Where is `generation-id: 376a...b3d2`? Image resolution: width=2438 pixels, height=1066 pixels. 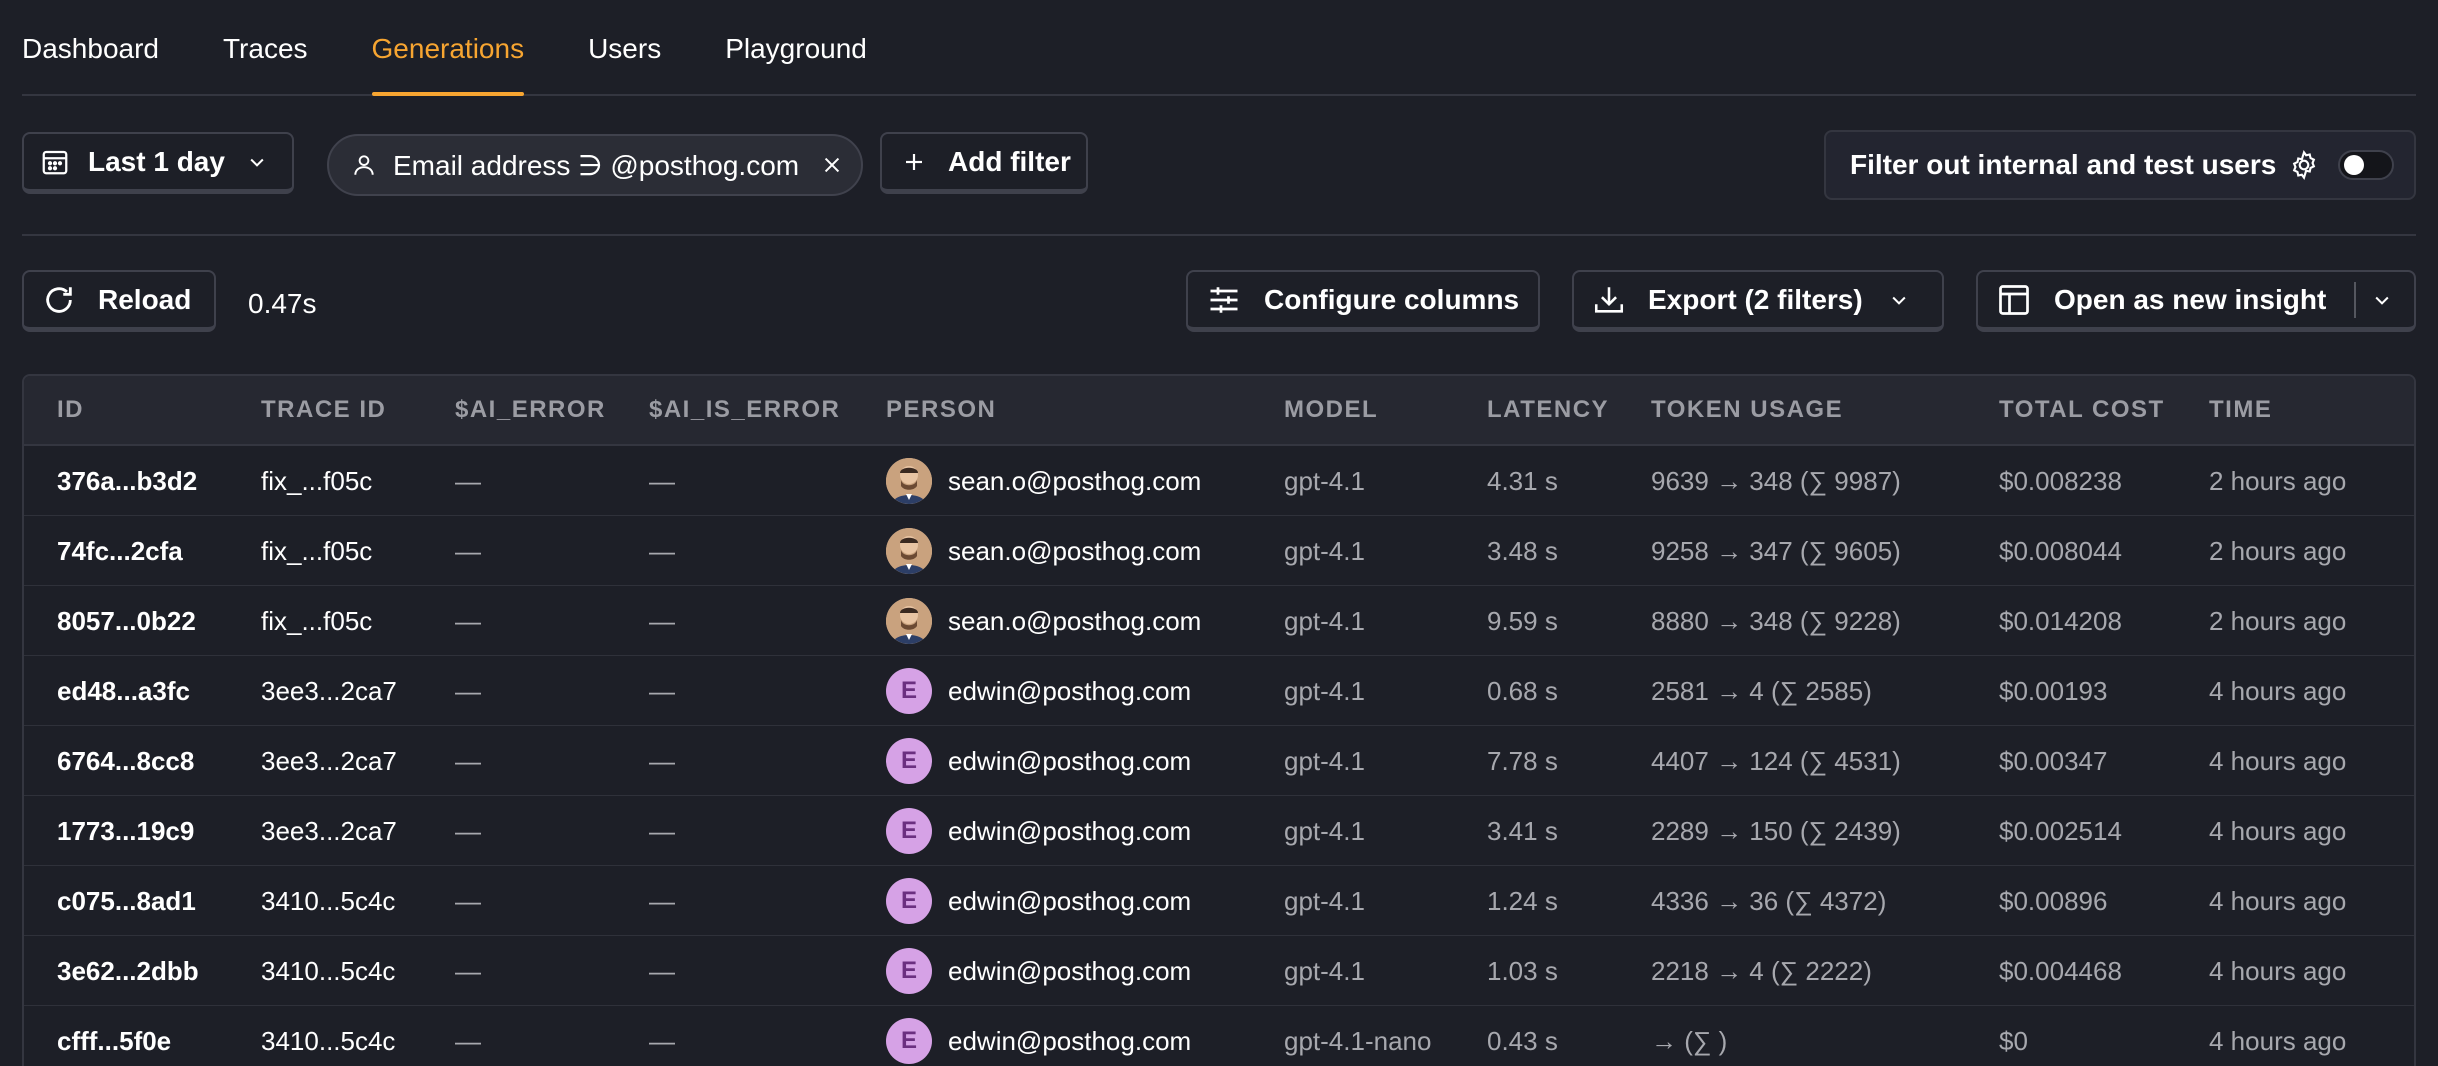 generation-id: 376a...b3d2 is located at coordinates (127, 481).